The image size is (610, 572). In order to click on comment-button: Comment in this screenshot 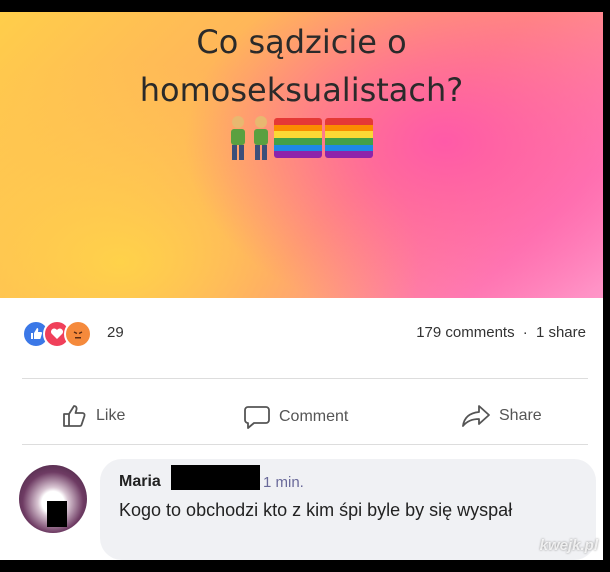, I will do `click(295, 417)`.